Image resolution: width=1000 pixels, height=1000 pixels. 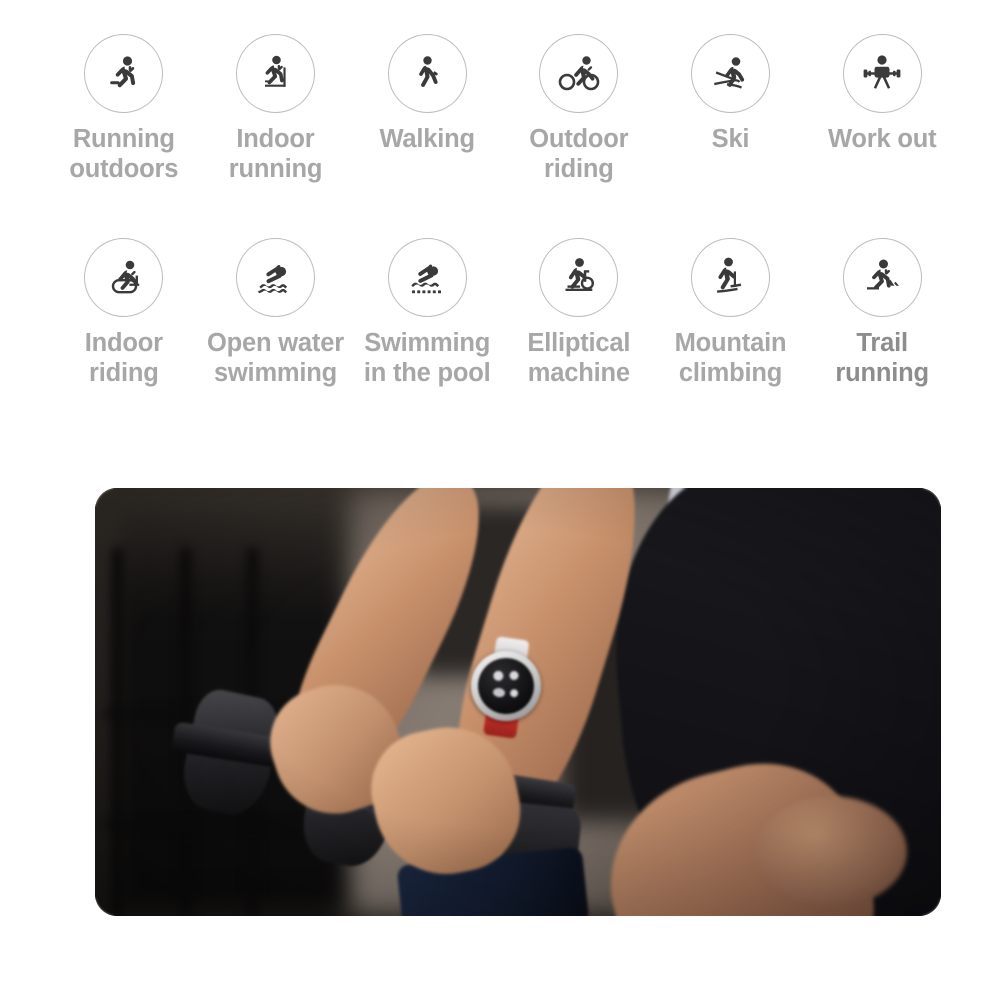 I want to click on running-outdoors-icon, so click(x=124, y=73).